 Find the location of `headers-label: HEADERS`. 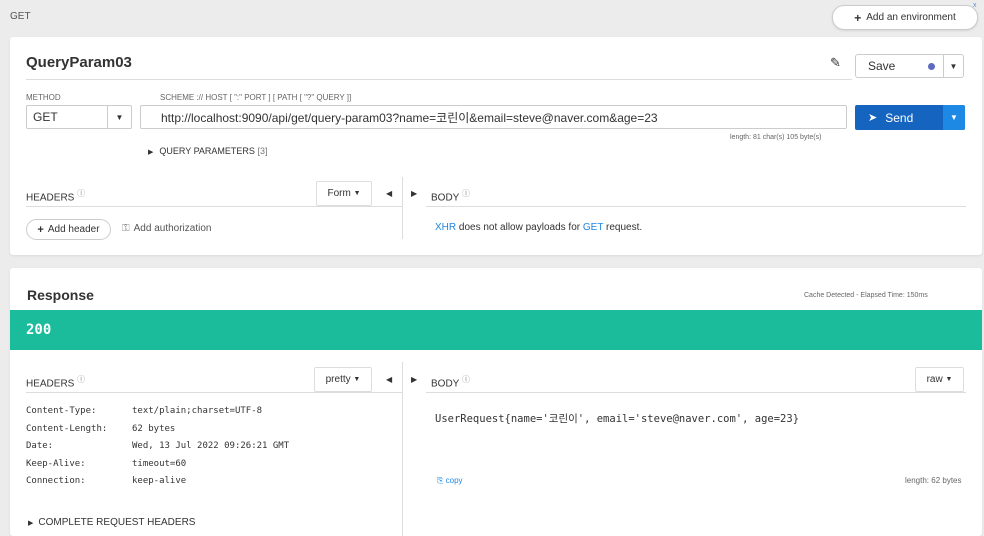

headers-label: HEADERS is located at coordinates (50, 198).